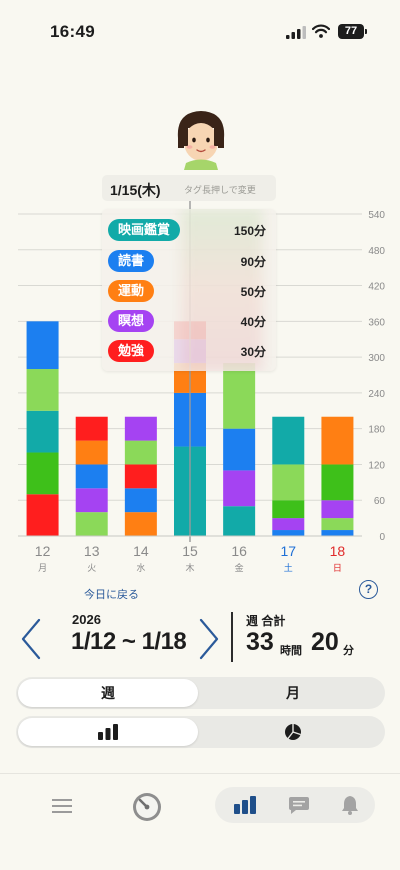 The image size is (400, 870). Describe the element at coordinates (189, 567) in the screenshot. I see `x-weekday-label: 木` at that location.